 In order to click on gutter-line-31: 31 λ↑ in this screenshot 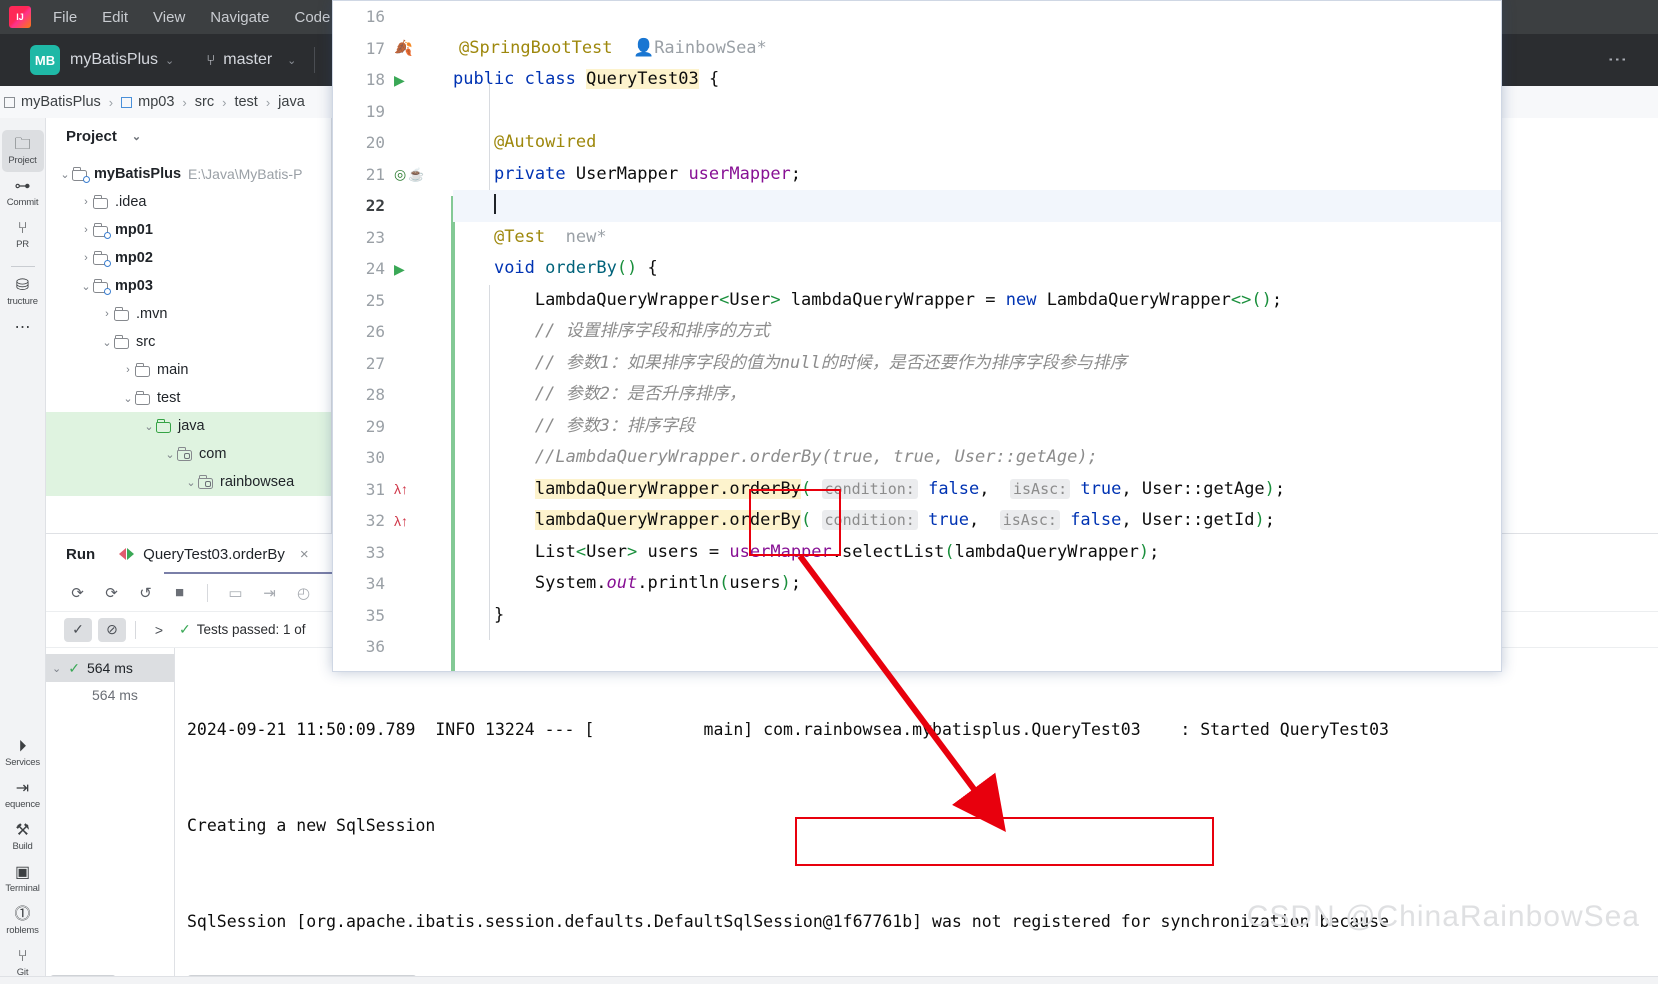, I will do `click(393, 490)`.